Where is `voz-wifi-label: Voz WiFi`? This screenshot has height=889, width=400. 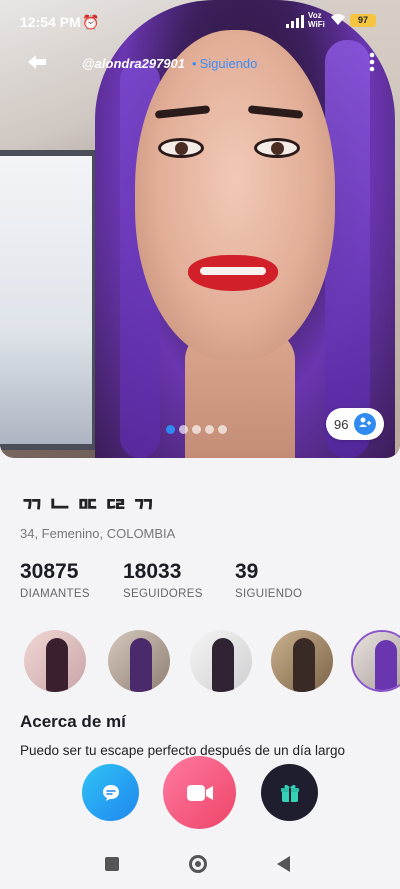
voz-wifi-label: Voz WiFi is located at coordinates (316, 20).